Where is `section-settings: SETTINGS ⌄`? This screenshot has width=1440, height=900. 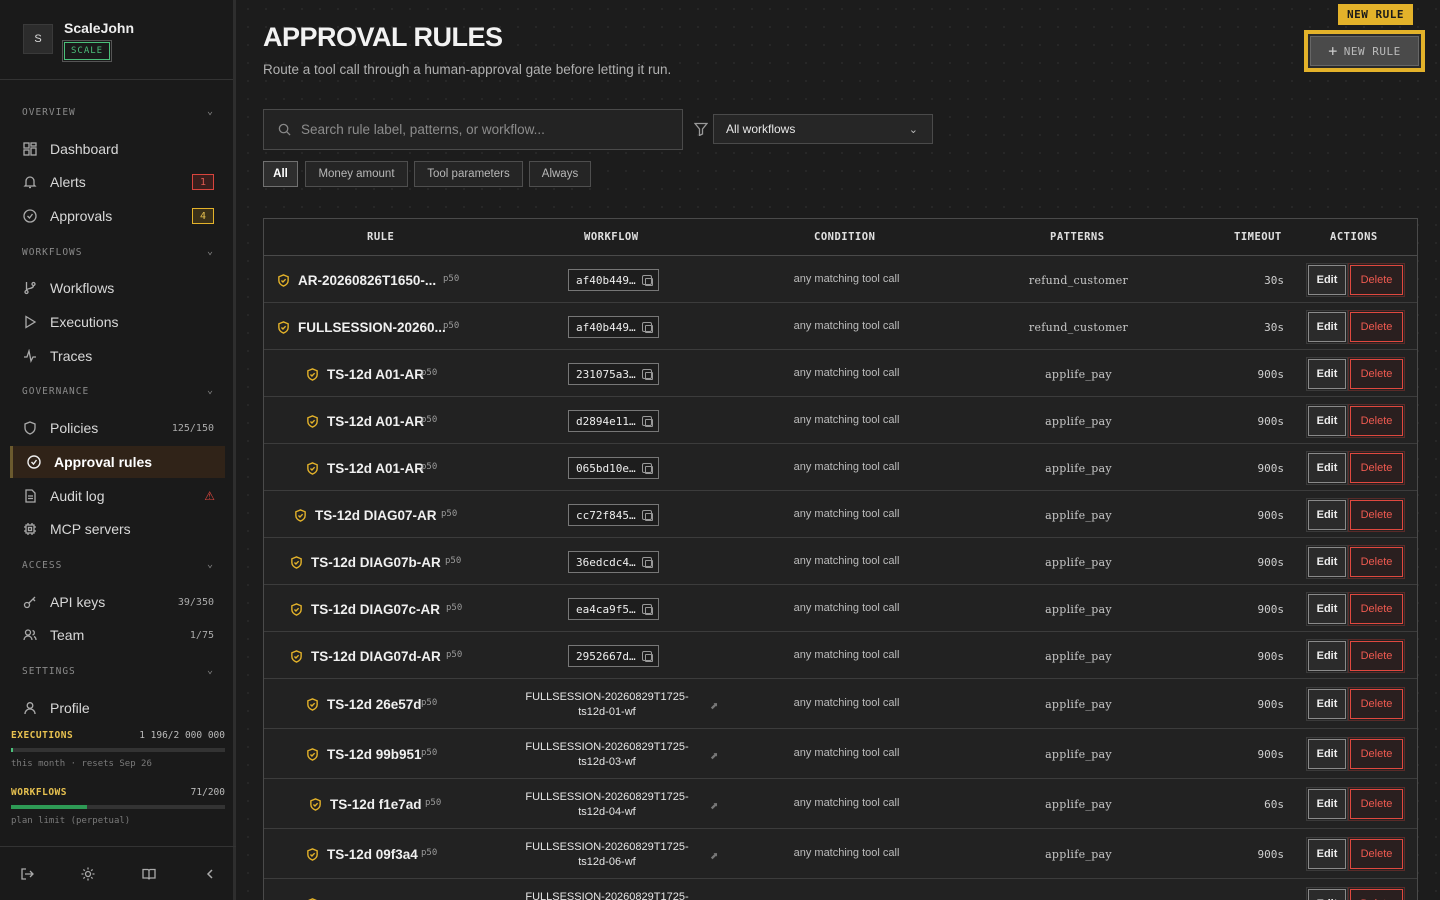 section-settings: SETTINGS ⌄ is located at coordinates (118, 671).